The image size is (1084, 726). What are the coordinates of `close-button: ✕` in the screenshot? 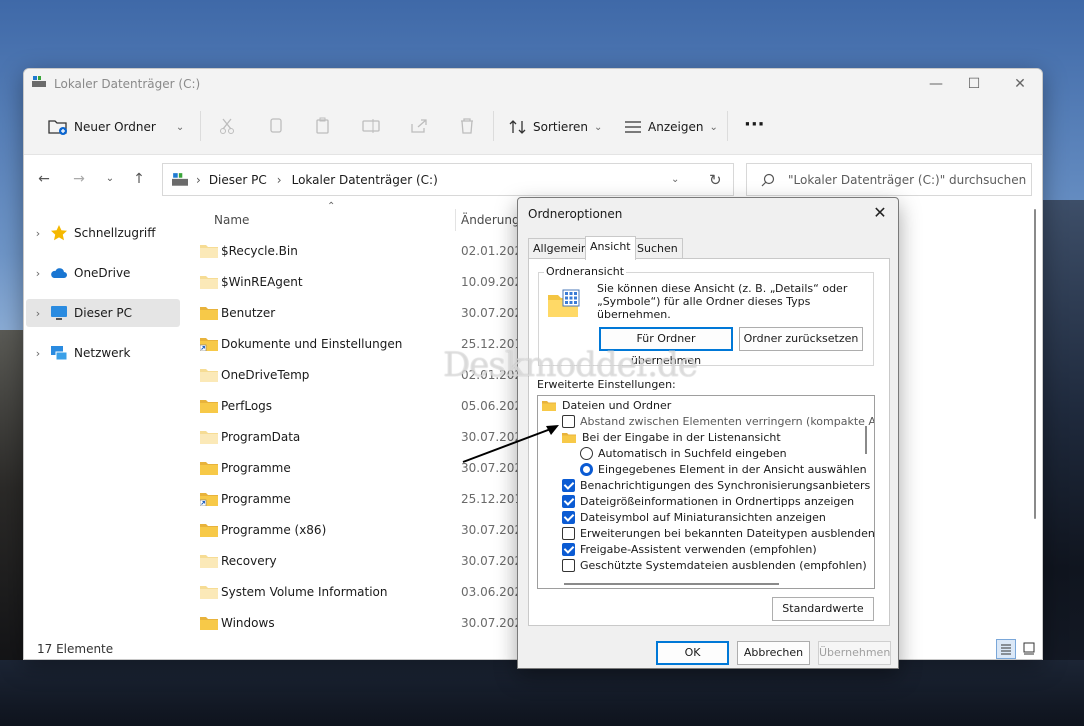 It's located at (1020, 84).